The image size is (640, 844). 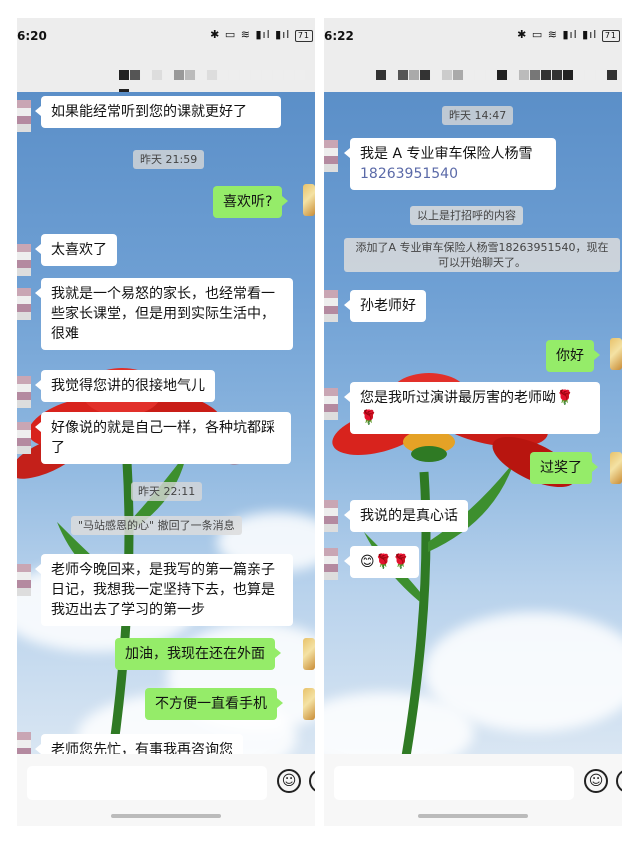 What do you see at coordinates (167, 491) in the screenshot?
I see `timestamp: 昨天 22:11` at bounding box center [167, 491].